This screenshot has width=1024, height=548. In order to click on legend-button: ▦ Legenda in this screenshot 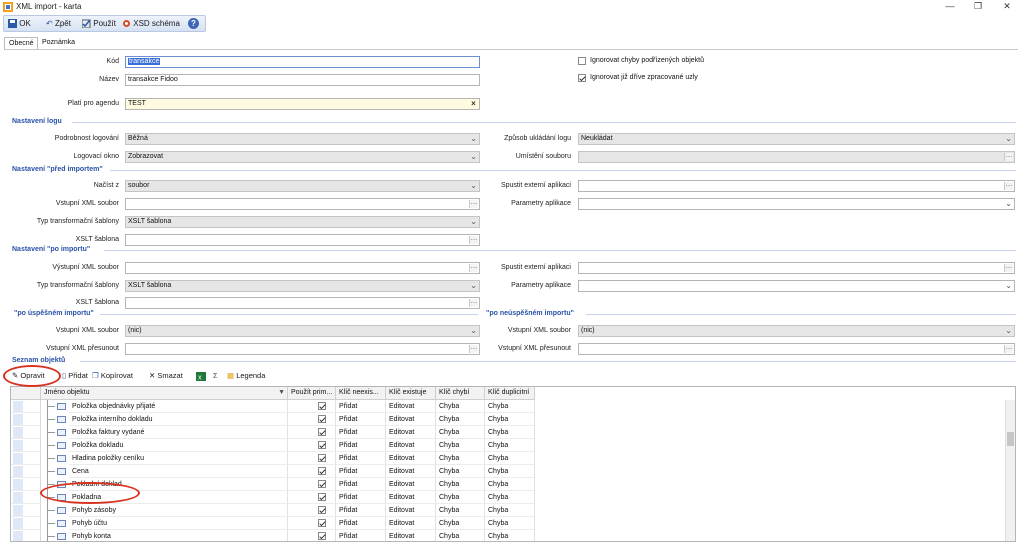, I will do `click(246, 376)`.